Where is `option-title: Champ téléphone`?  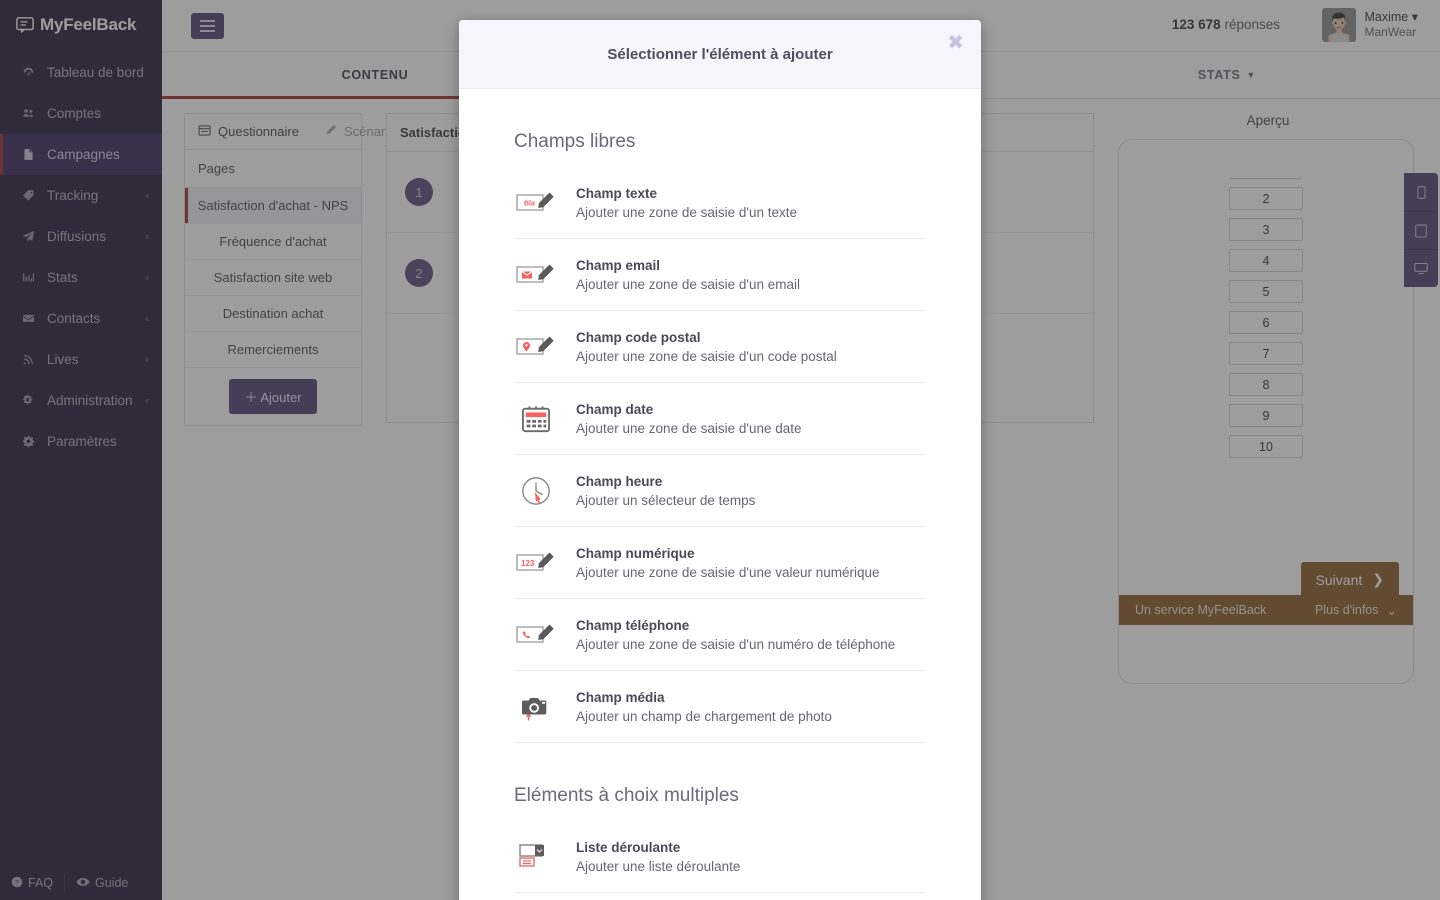 option-title: Champ téléphone is located at coordinates (633, 625).